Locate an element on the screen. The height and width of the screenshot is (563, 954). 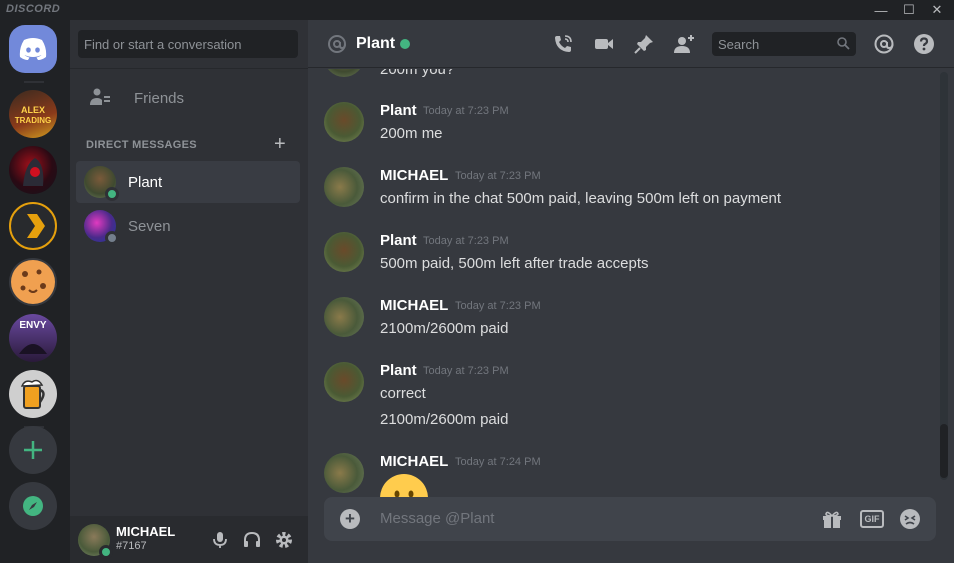
envy-server-icon: ENVY is located at coordinates (33, 337).